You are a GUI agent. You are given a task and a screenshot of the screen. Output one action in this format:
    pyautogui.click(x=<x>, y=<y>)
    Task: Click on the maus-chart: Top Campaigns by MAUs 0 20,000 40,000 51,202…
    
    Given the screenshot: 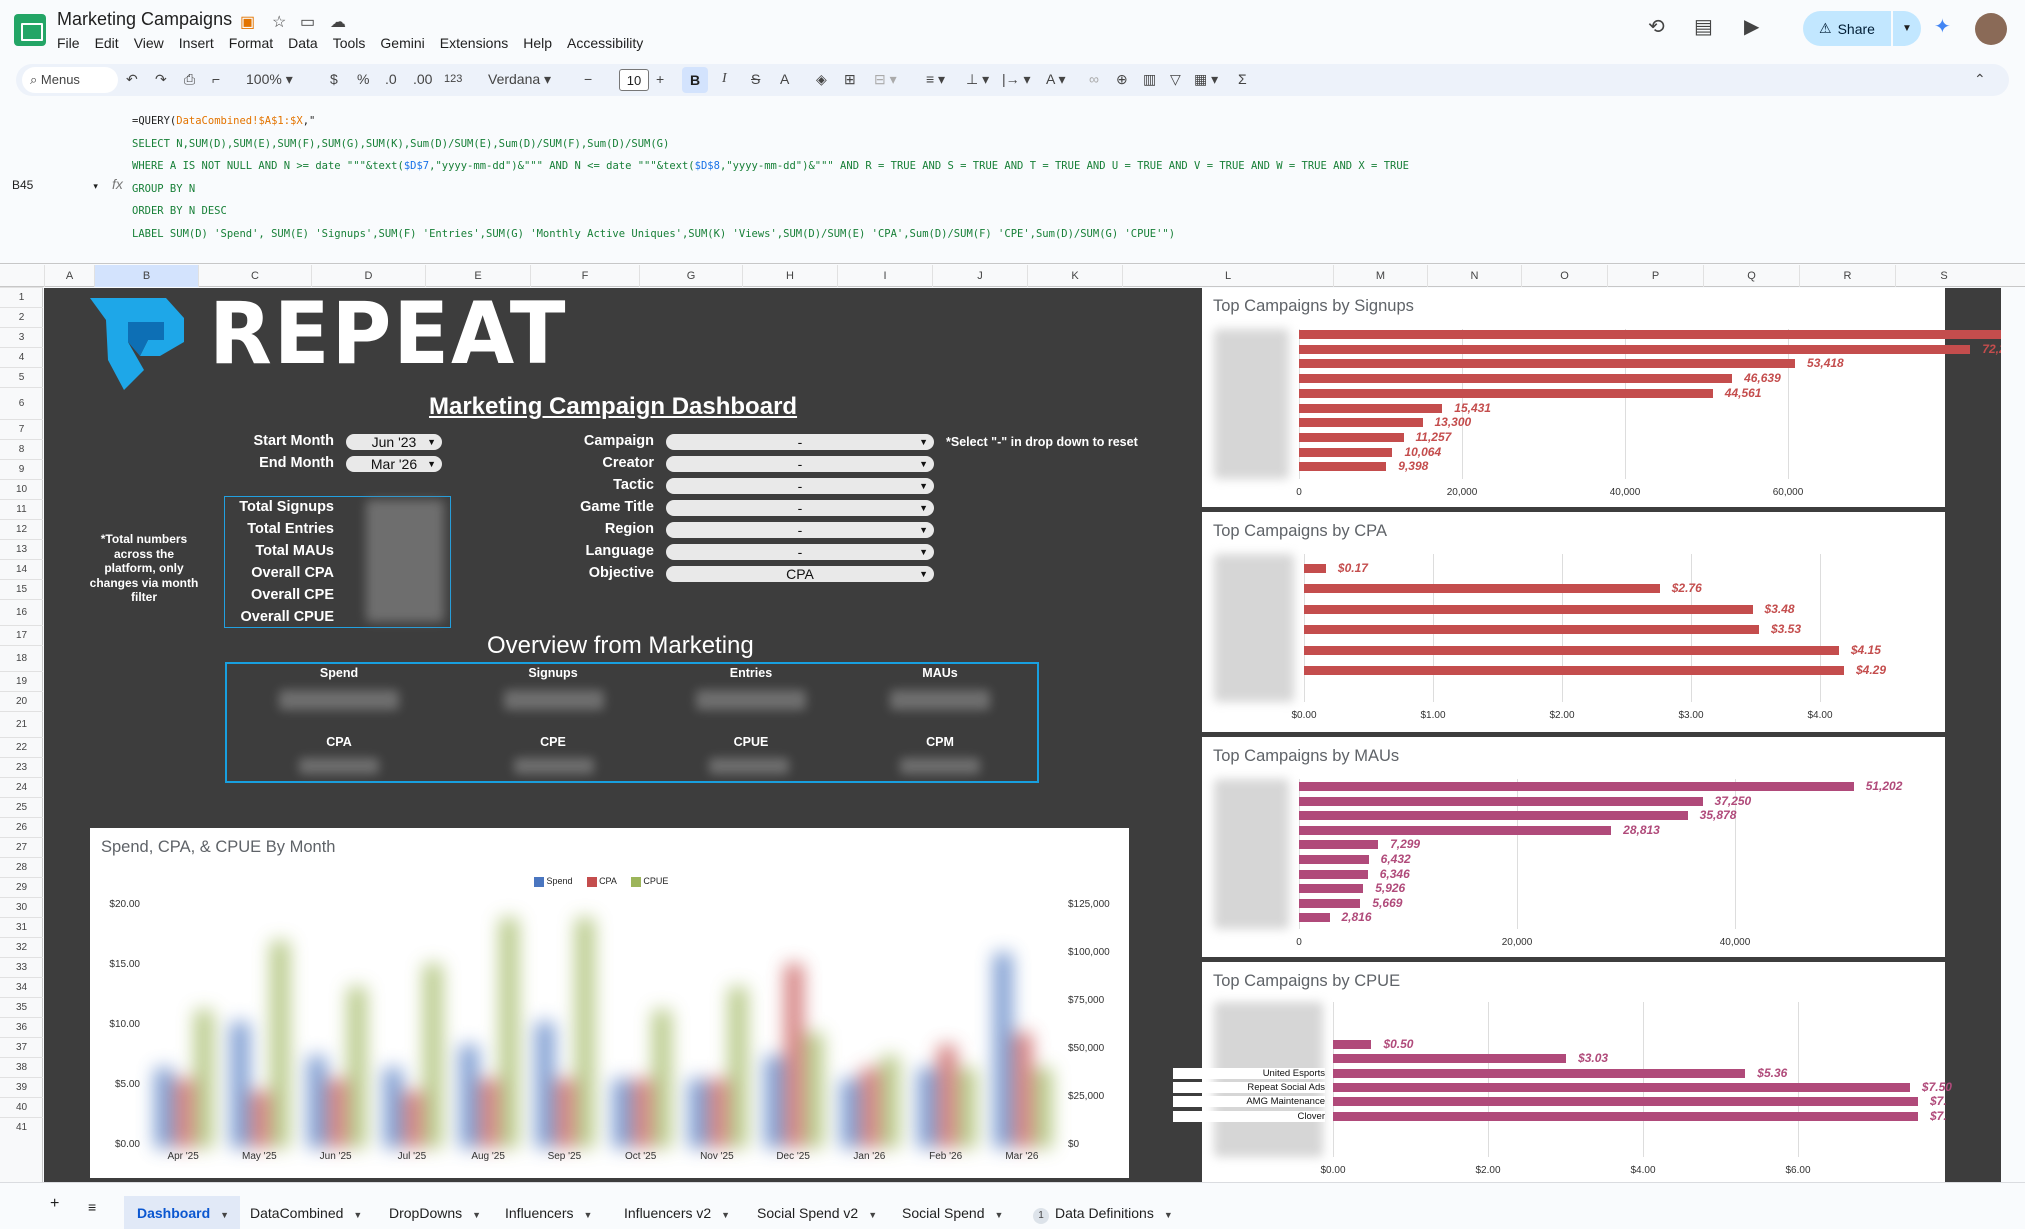 What is the action you would take?
    pyautogui.click(x=1573, y=847)
    